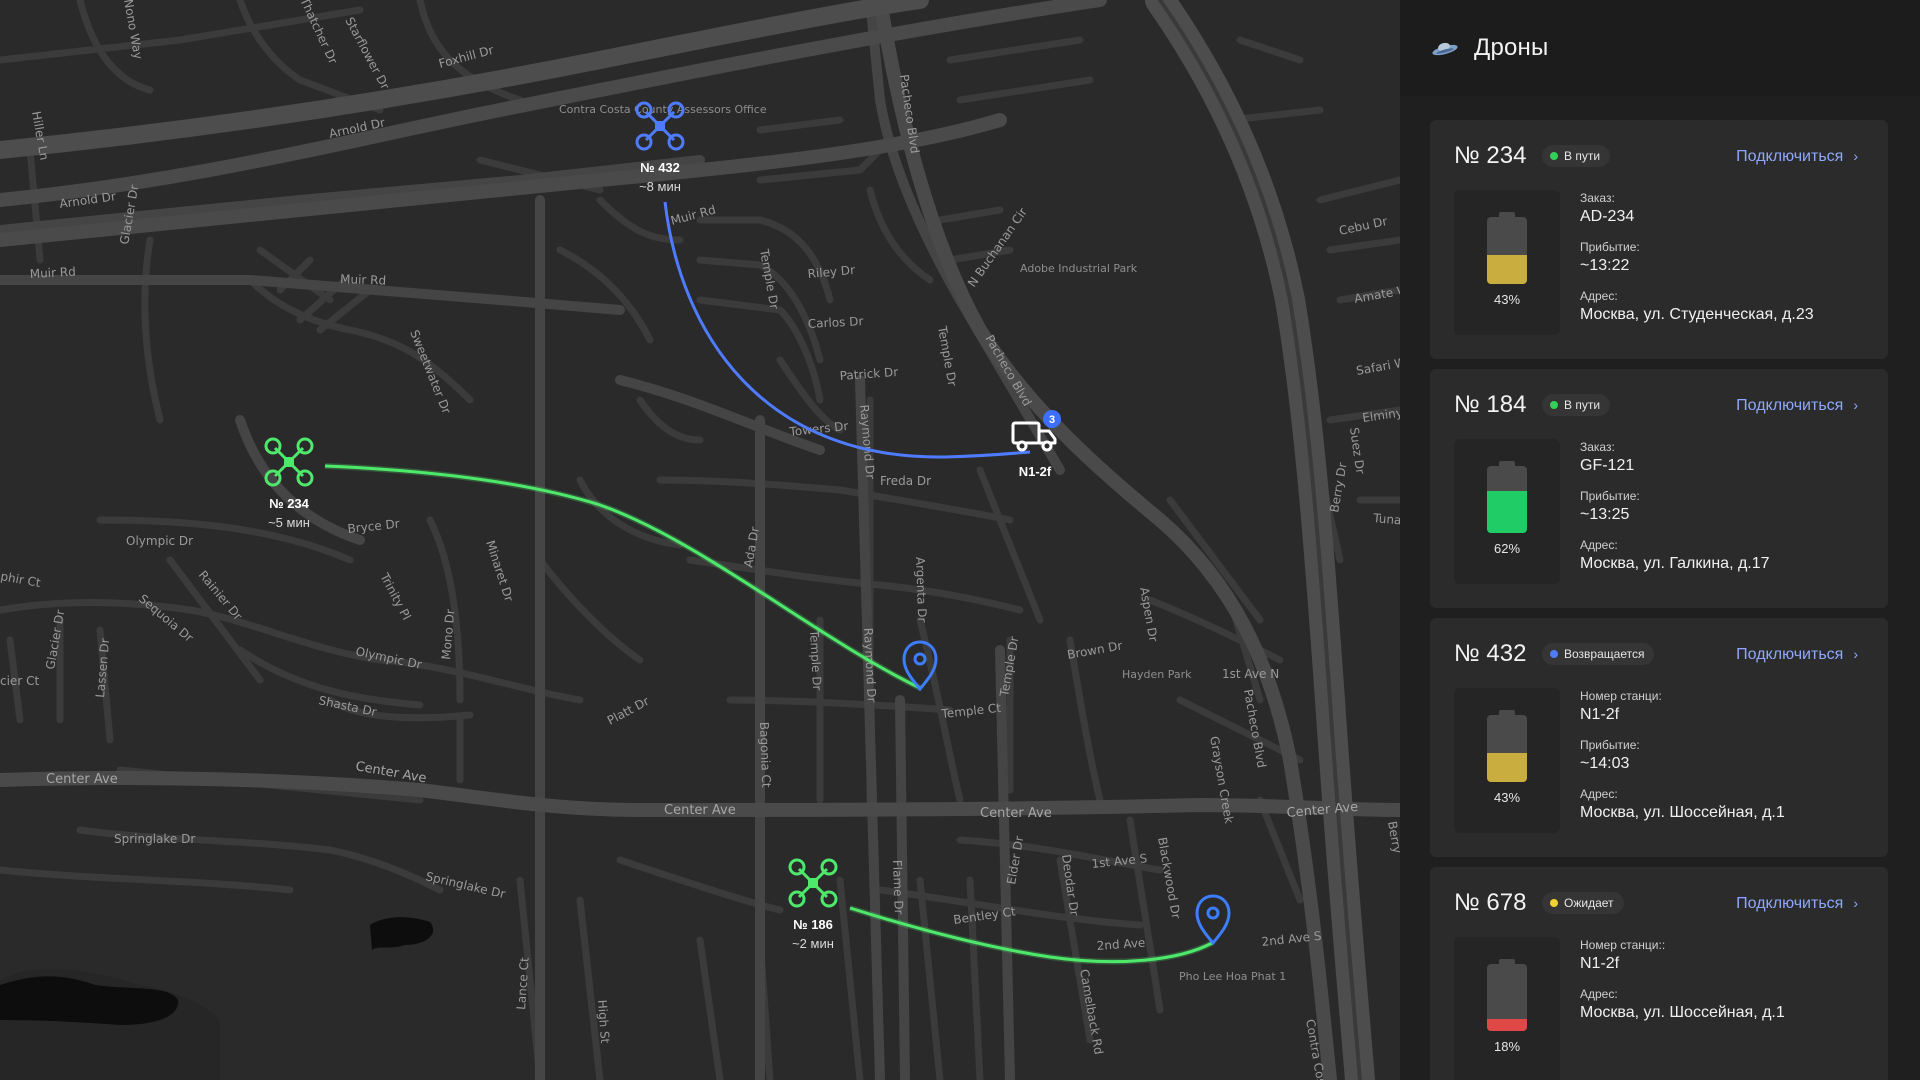  Describe the element at coordinates (765, 755) in the screenshot. I see `street-label: Bagonia Ct` at that location.